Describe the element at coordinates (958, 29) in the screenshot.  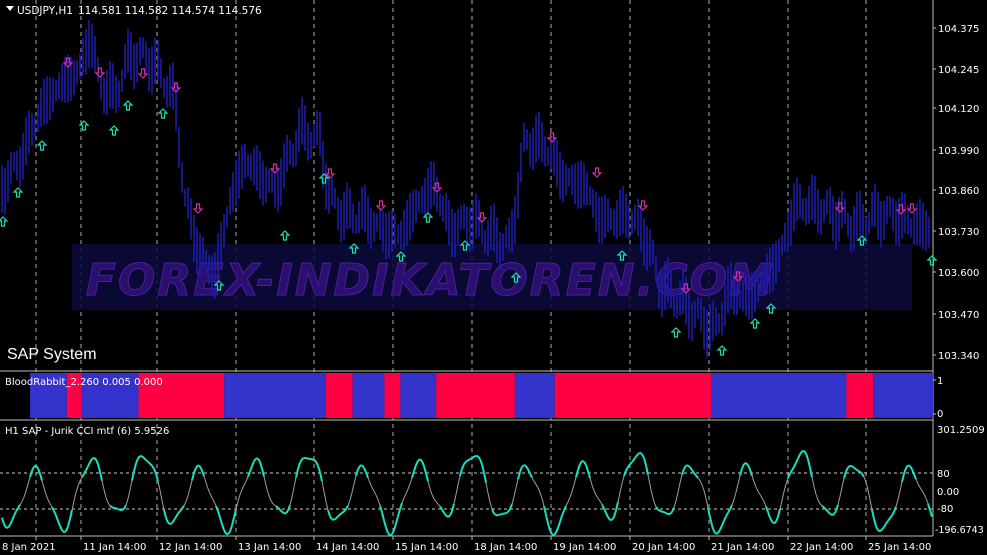
I see `price-tick: 104.375` at that location.